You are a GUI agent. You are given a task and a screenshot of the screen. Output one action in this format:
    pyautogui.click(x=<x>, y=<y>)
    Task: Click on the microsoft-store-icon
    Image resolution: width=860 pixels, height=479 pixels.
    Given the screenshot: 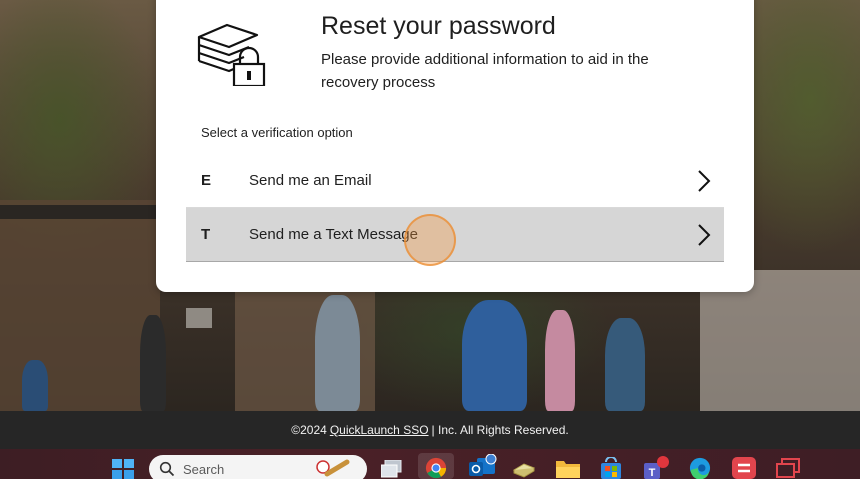 What is the action you would take?
    pyautogui.click(x=611, y=468)
    